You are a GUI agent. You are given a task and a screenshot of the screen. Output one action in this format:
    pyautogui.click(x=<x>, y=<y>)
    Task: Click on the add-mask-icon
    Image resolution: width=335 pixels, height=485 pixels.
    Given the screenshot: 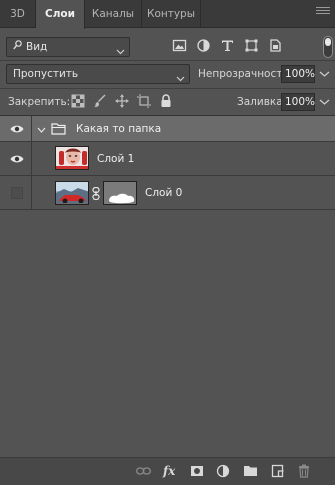 What is the action you would take?
    pyautogui.click(x=197, y=471)
    